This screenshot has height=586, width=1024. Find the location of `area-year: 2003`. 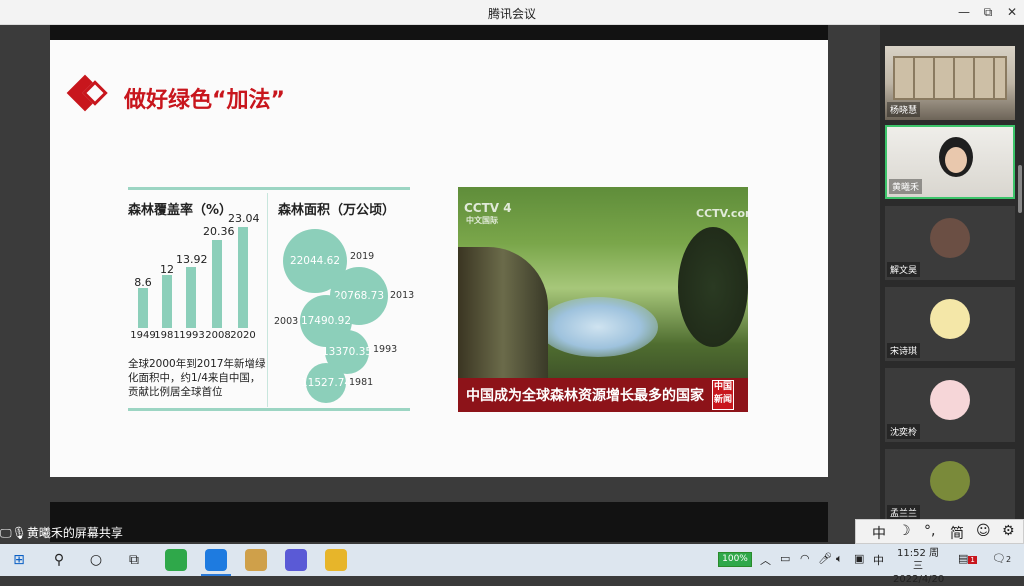

area-year: 2003 is located at coordinates (286, 321).